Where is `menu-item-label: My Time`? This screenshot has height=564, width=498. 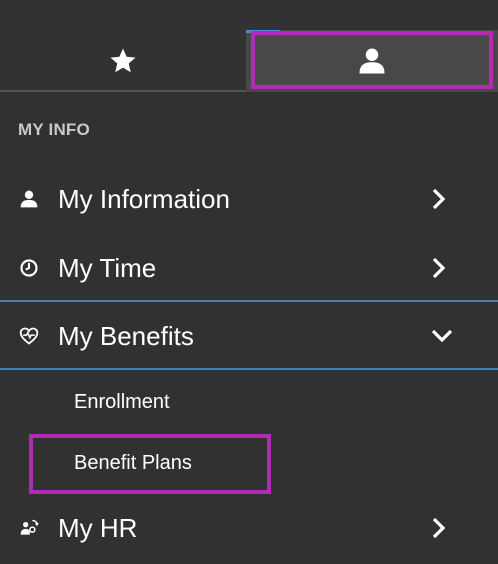
menu-item-label: My Time is located at coordinates (107, 267).